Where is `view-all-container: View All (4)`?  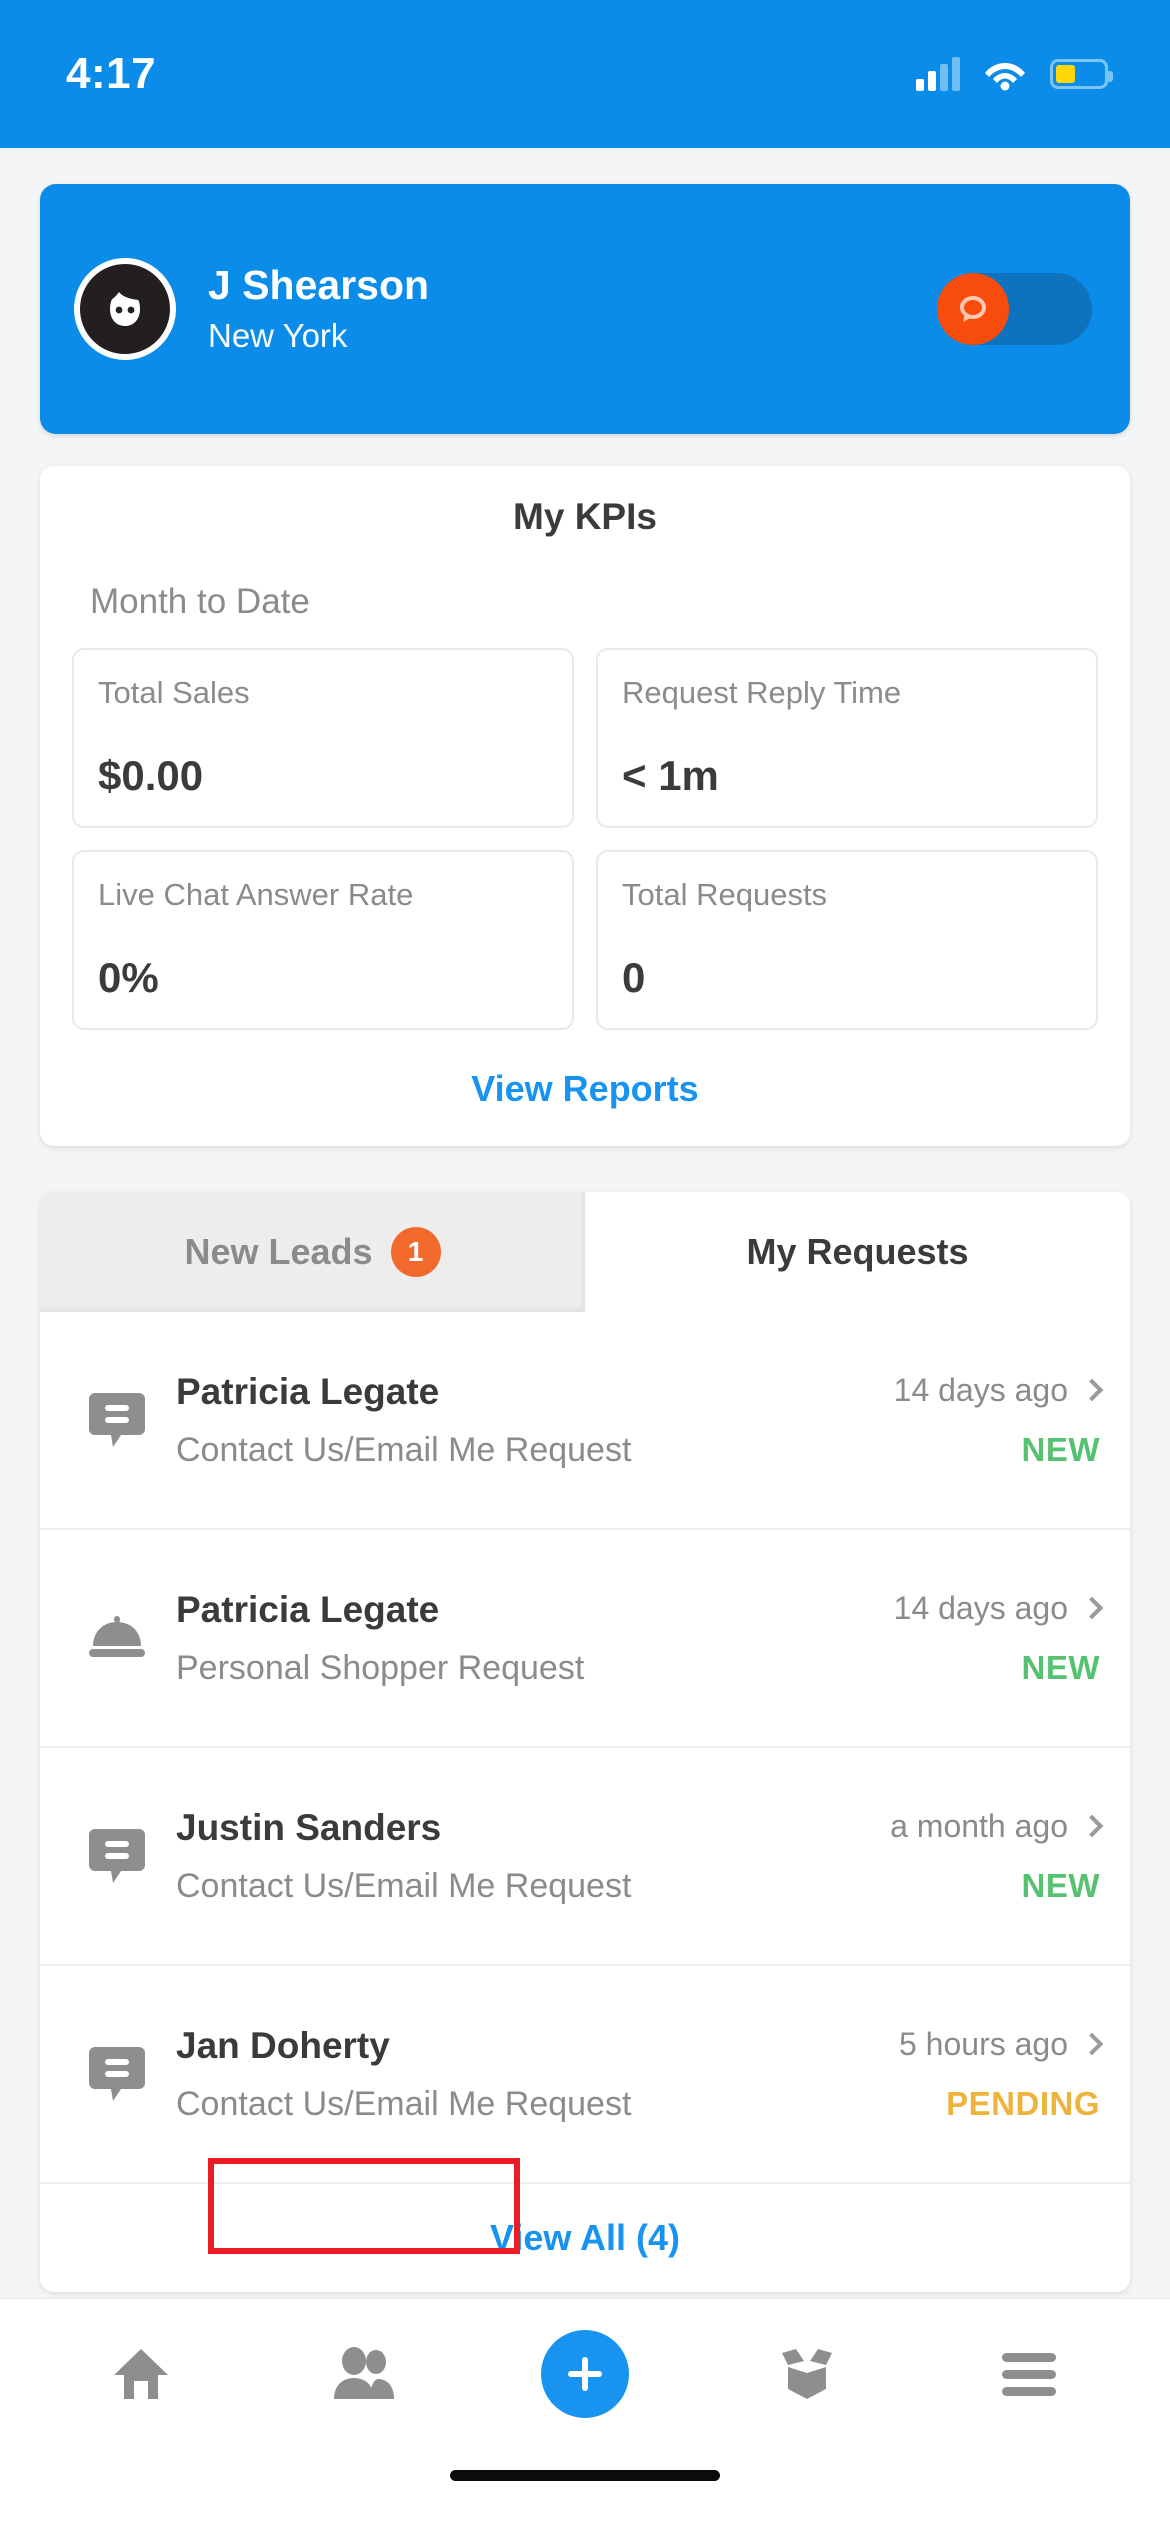
view-all-container: View All (4) is located at coordinates (585, 2225).